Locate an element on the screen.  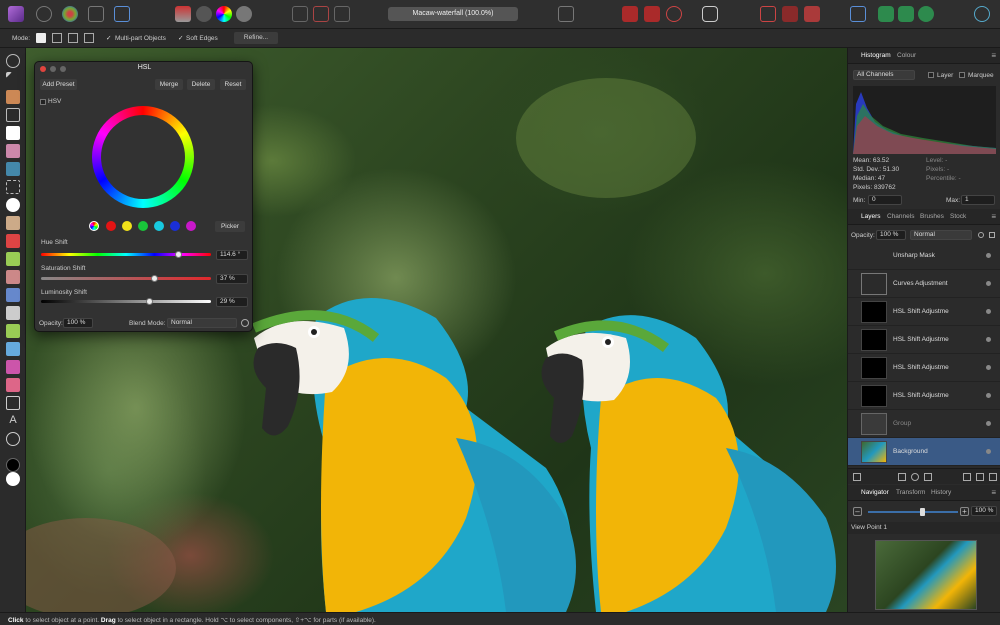
mode-intersect-icon is located at coordinates (89, 38).